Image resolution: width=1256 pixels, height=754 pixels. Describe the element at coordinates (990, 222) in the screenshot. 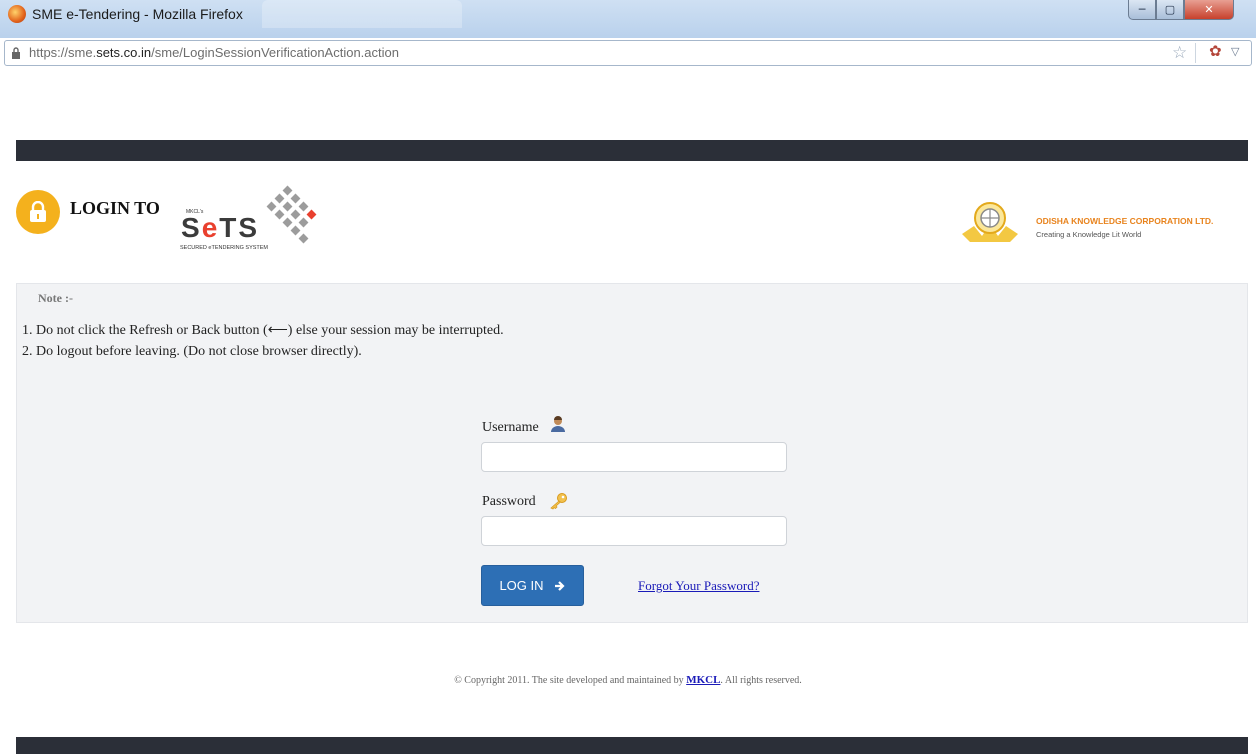

I see `okcl-logo` at that location.